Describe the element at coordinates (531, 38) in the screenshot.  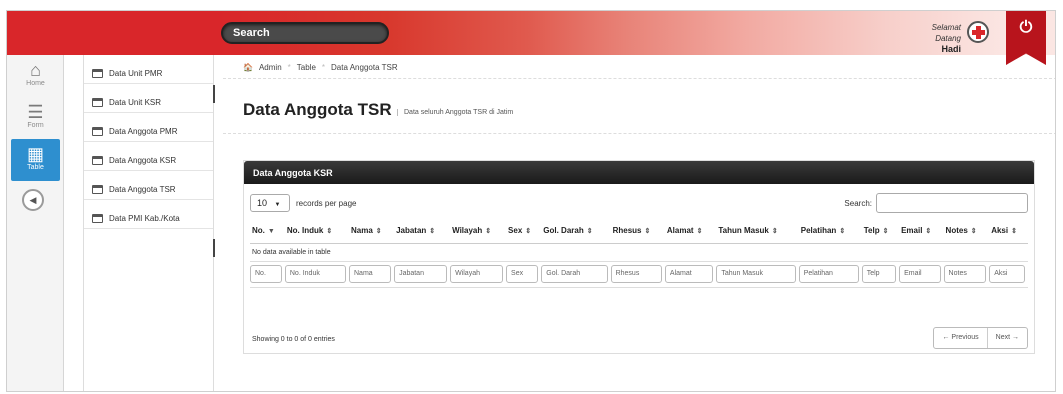
I see `top-bar: Search Selamat Datang Hadi ⏻` at that location.